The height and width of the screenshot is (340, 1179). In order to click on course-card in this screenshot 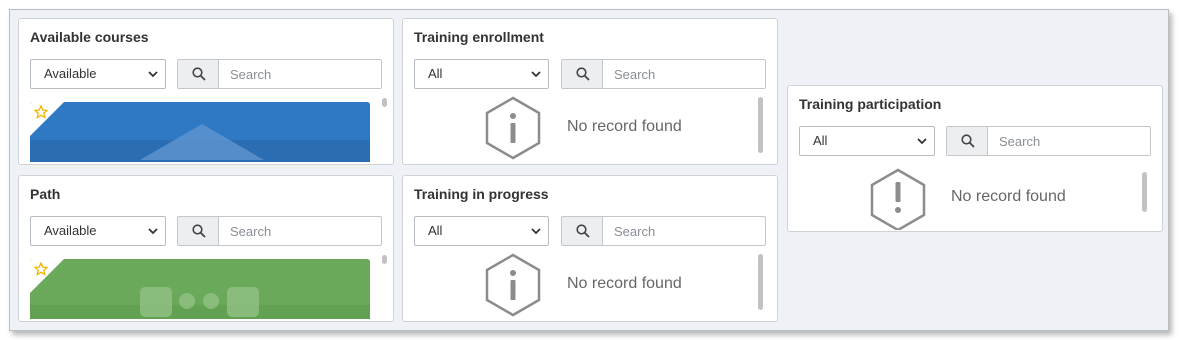, I will do `click(200, 132)`.